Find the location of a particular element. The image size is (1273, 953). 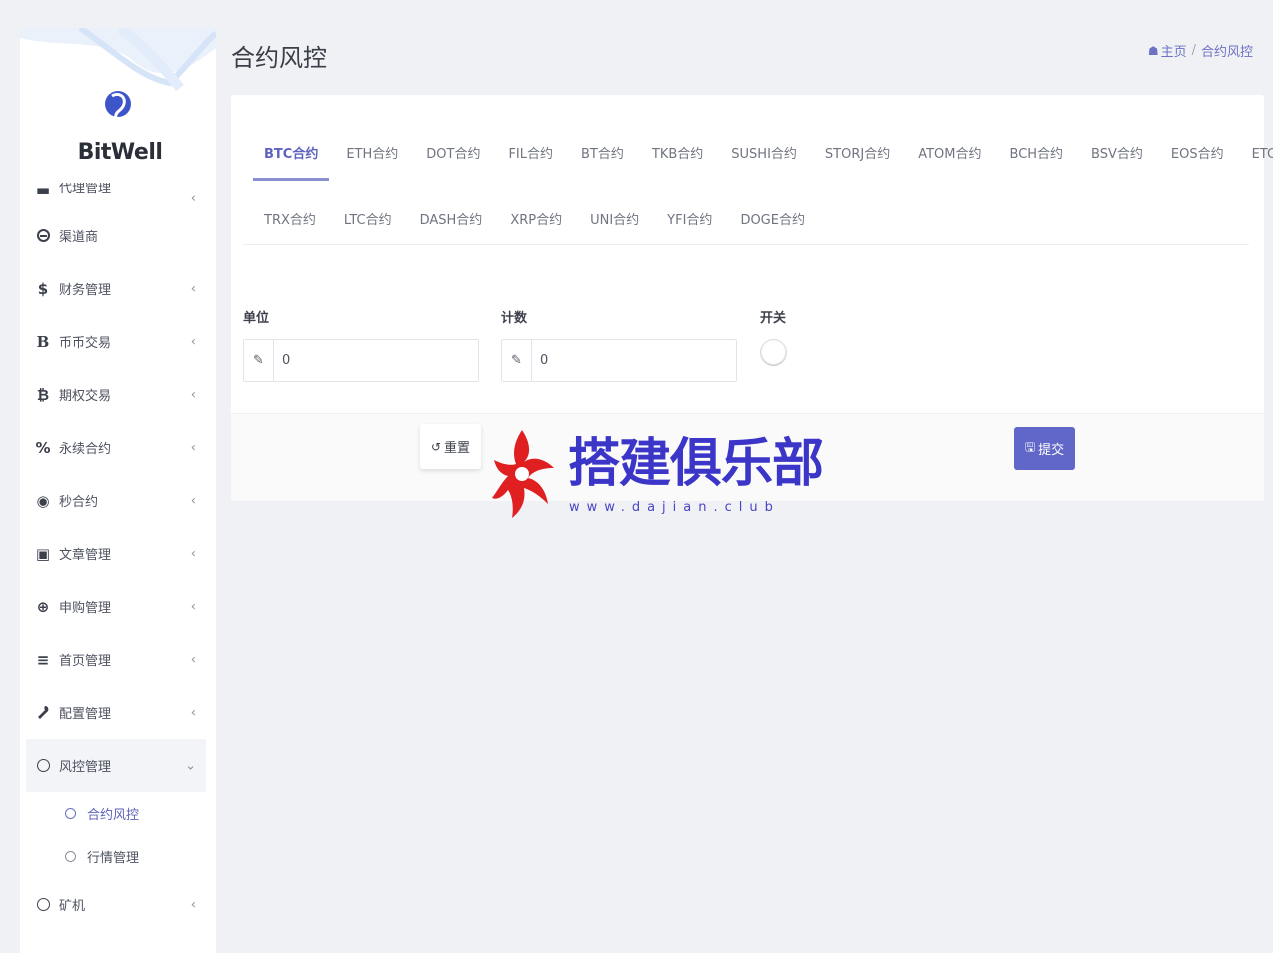

toggle-knob is located at coordinates (773, 352).